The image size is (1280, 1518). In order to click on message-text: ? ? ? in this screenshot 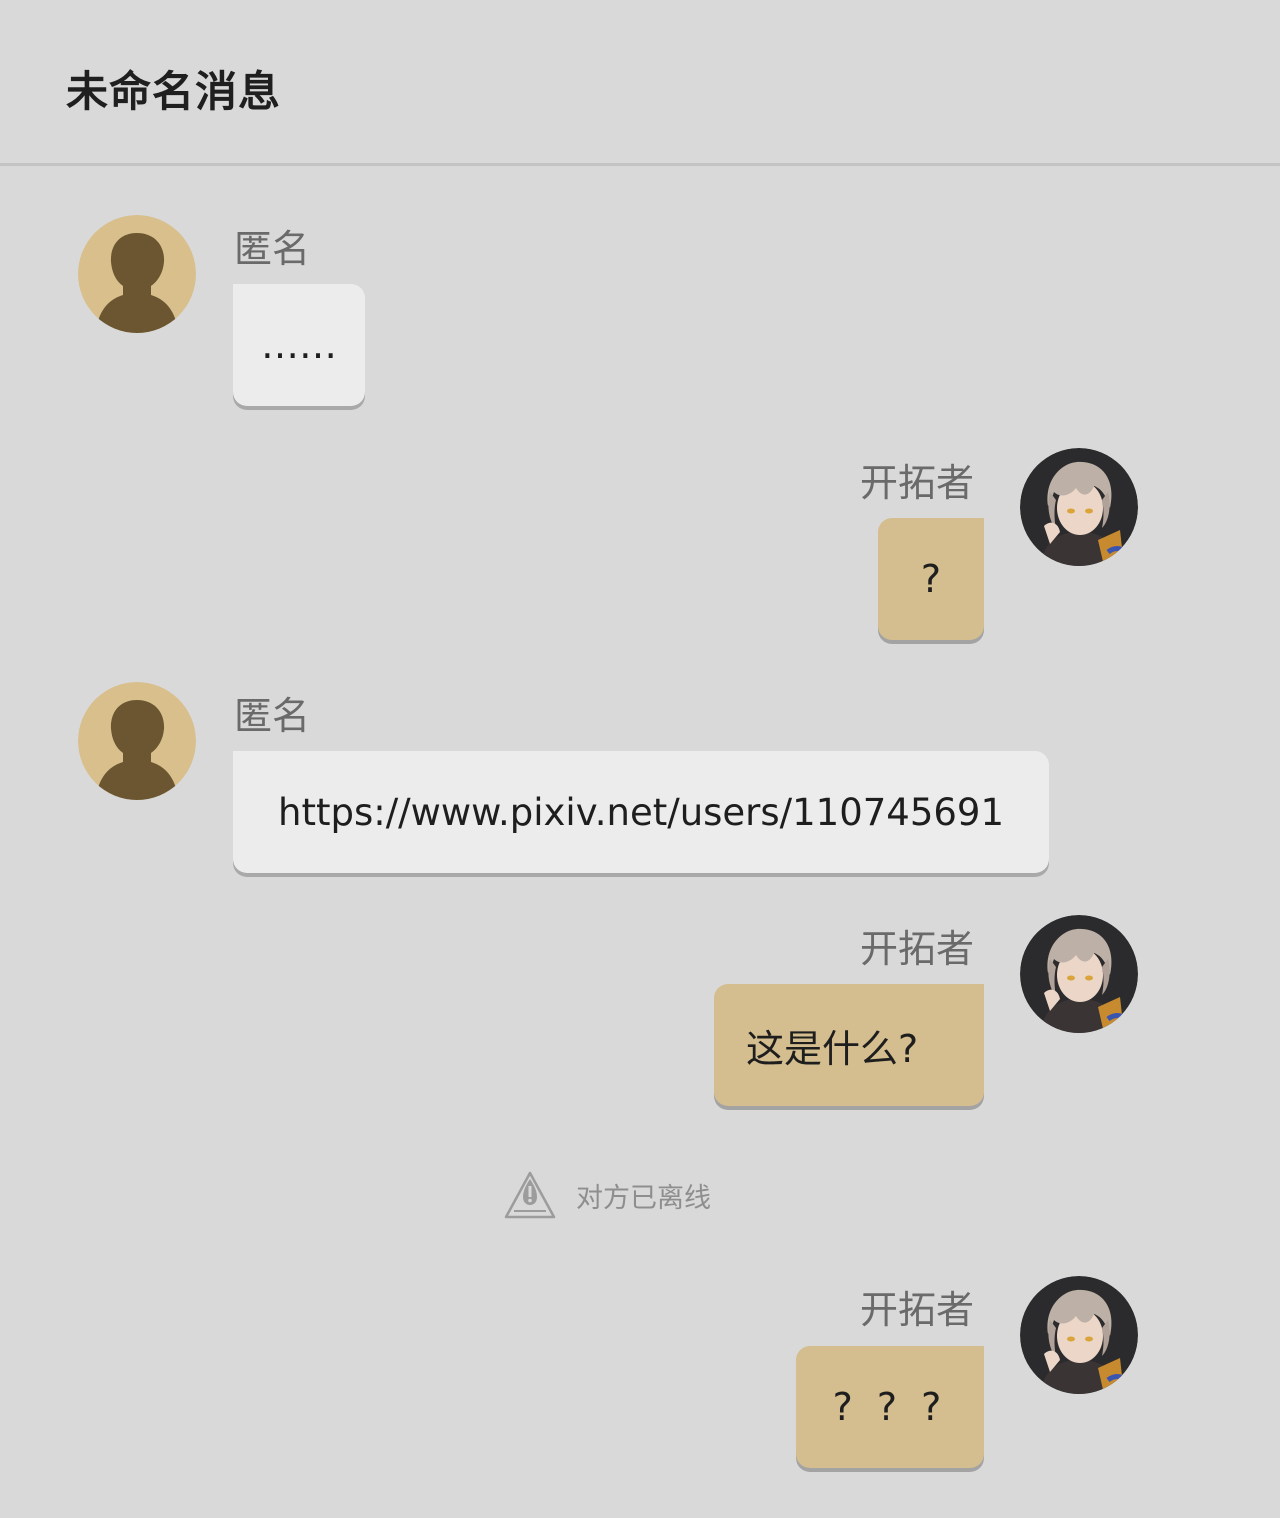, I will do `click(890, 1407)`.